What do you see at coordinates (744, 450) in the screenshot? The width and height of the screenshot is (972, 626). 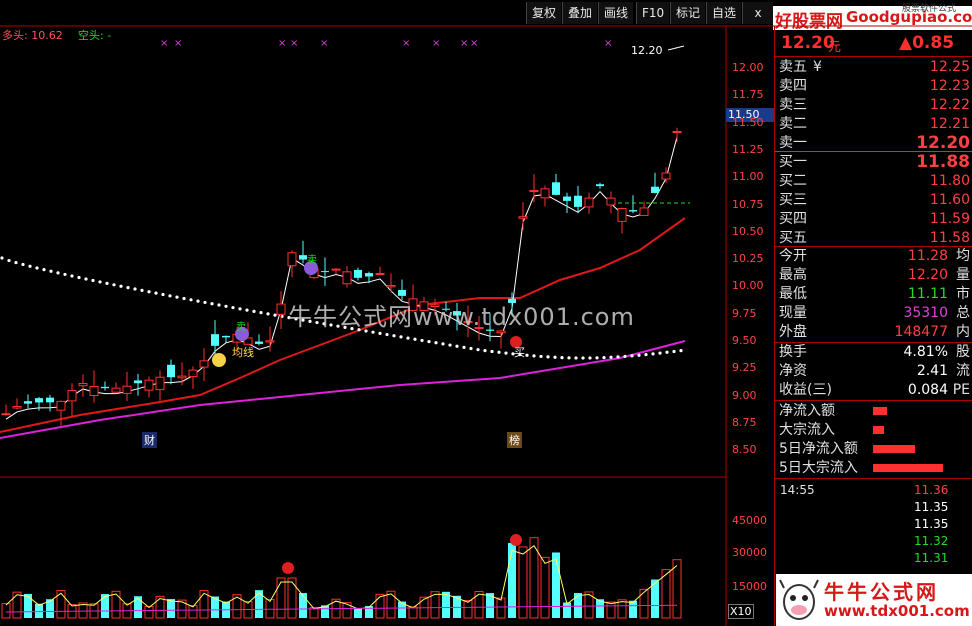 I see `price-axis-label: 8.50` at bounding box center [744, 450].